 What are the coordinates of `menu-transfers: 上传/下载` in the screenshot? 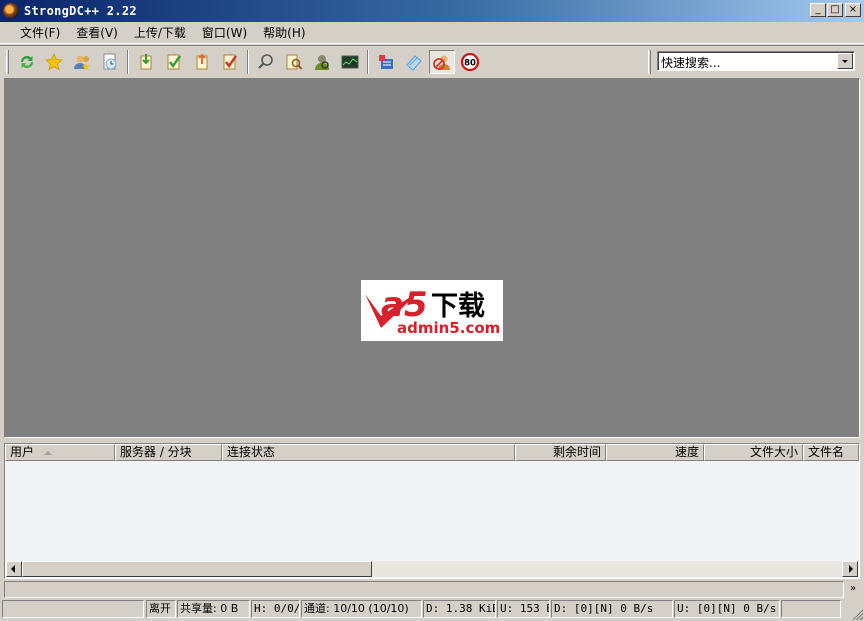 It's located at (160, 32).